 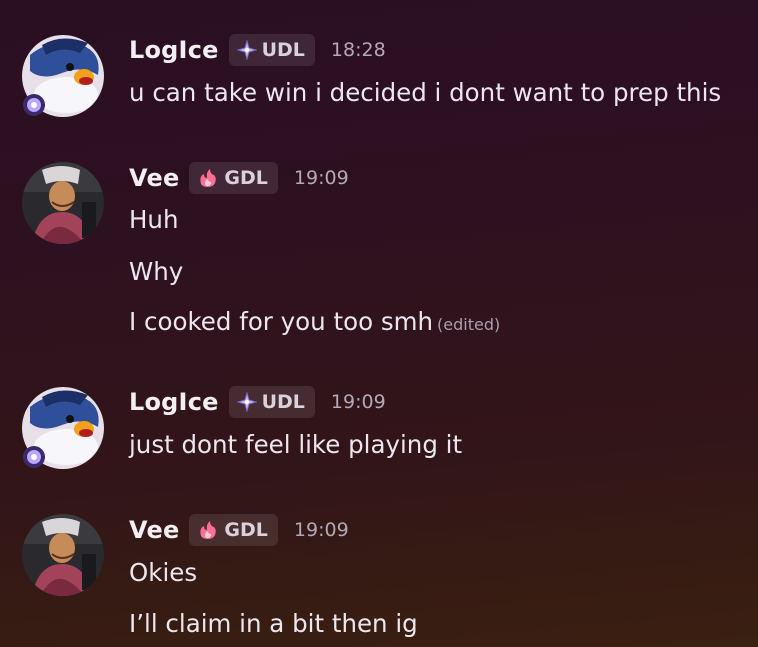 I want to click on message-header: LogIce UDL 19:09, so click(x=257, y=402).